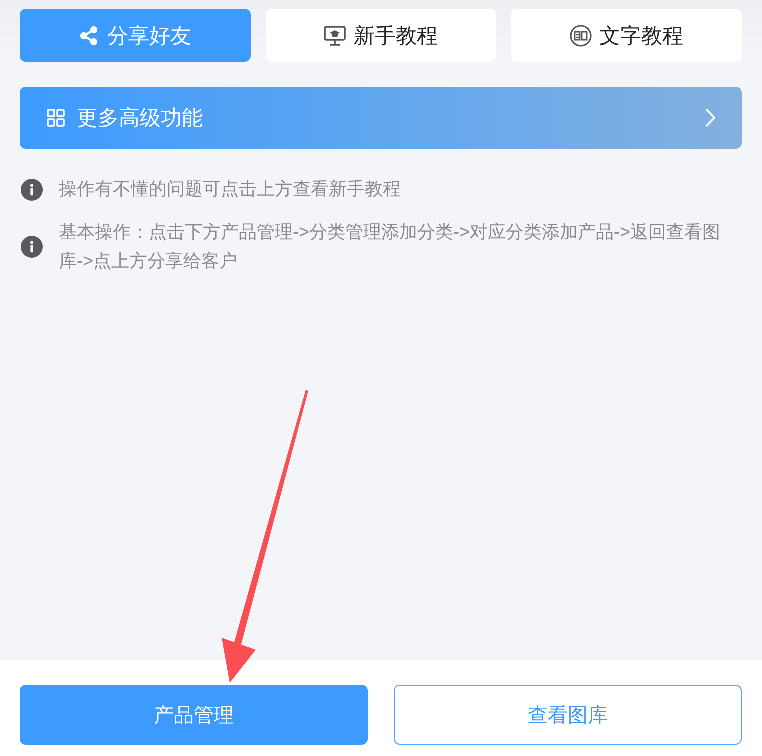  What do you see at coordinates (135, 35) in the screenshot?
I see `top-button: 分享好友` at bounding box center [135, 35].